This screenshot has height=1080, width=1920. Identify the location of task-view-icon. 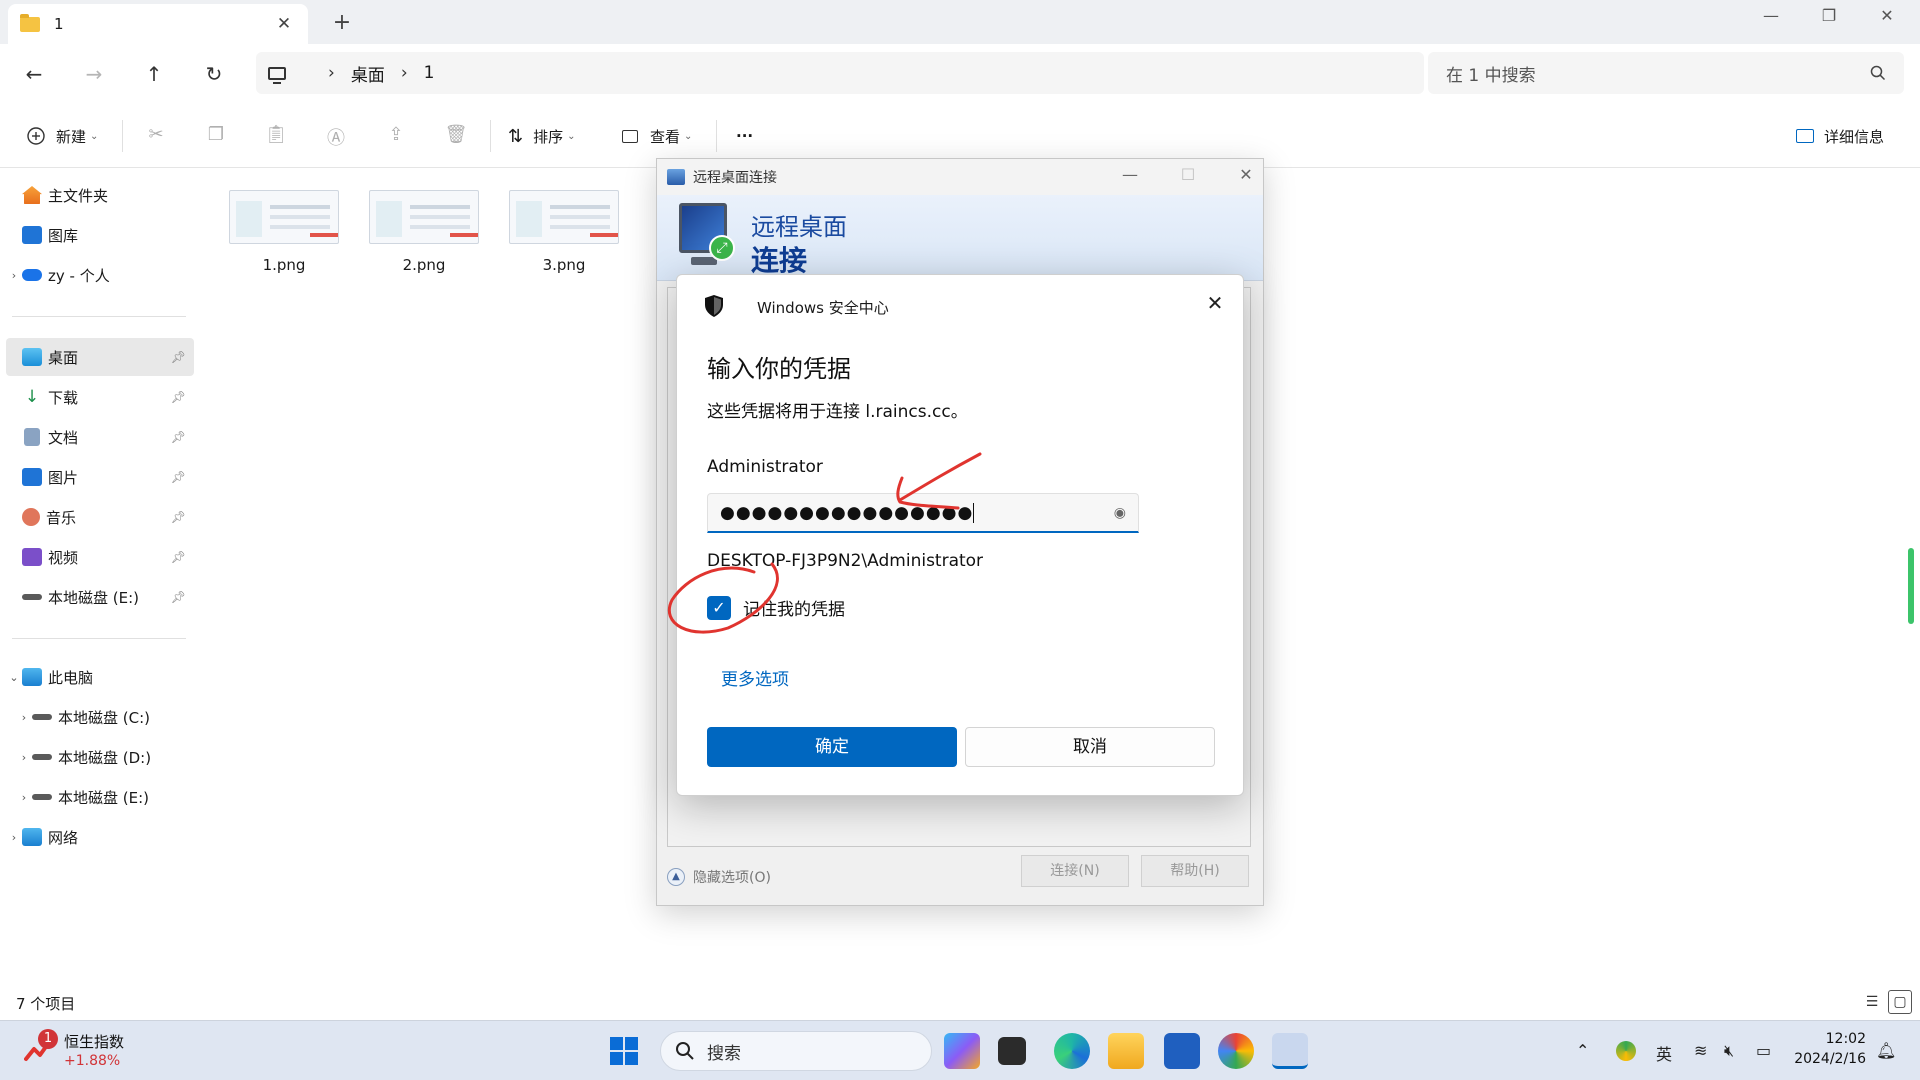
(1012, 1051).